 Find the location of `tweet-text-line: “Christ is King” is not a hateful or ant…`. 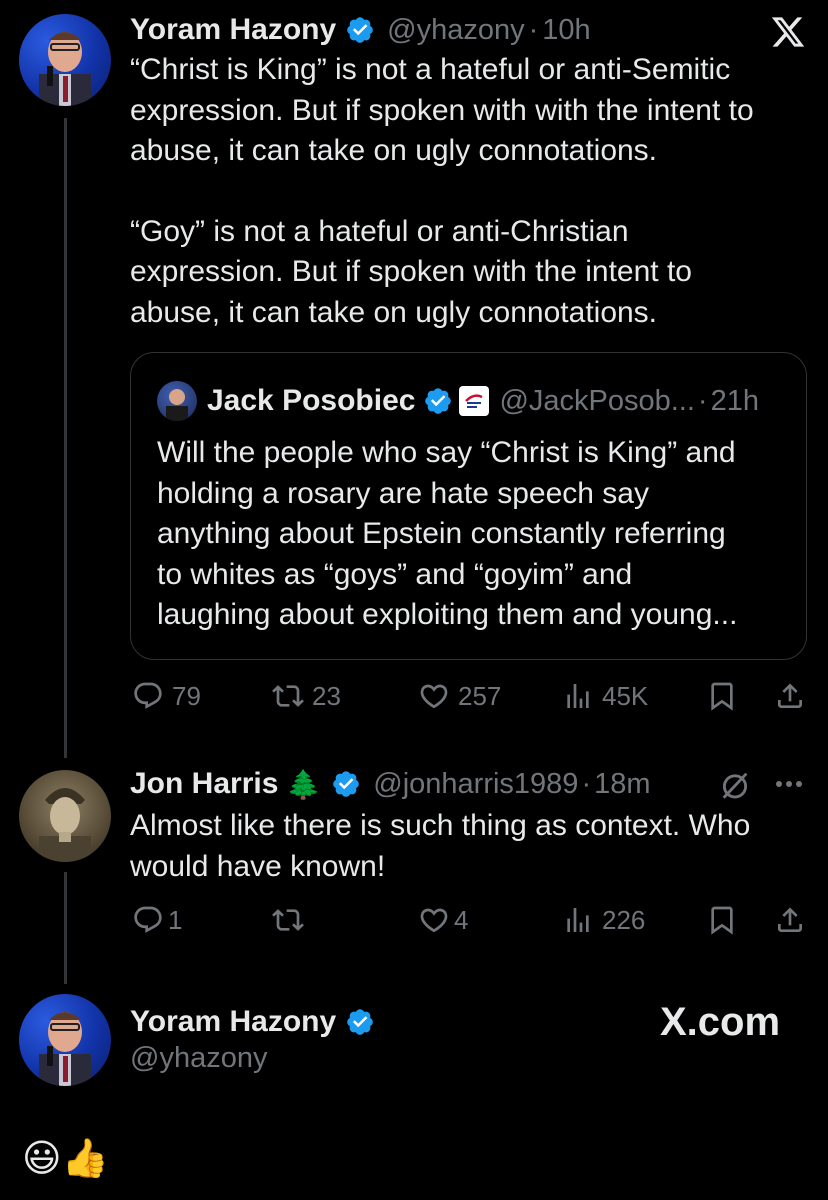

tweet-text-line: “Christ is King” is not a hateful or ant… is located at coordinates (430, 69).